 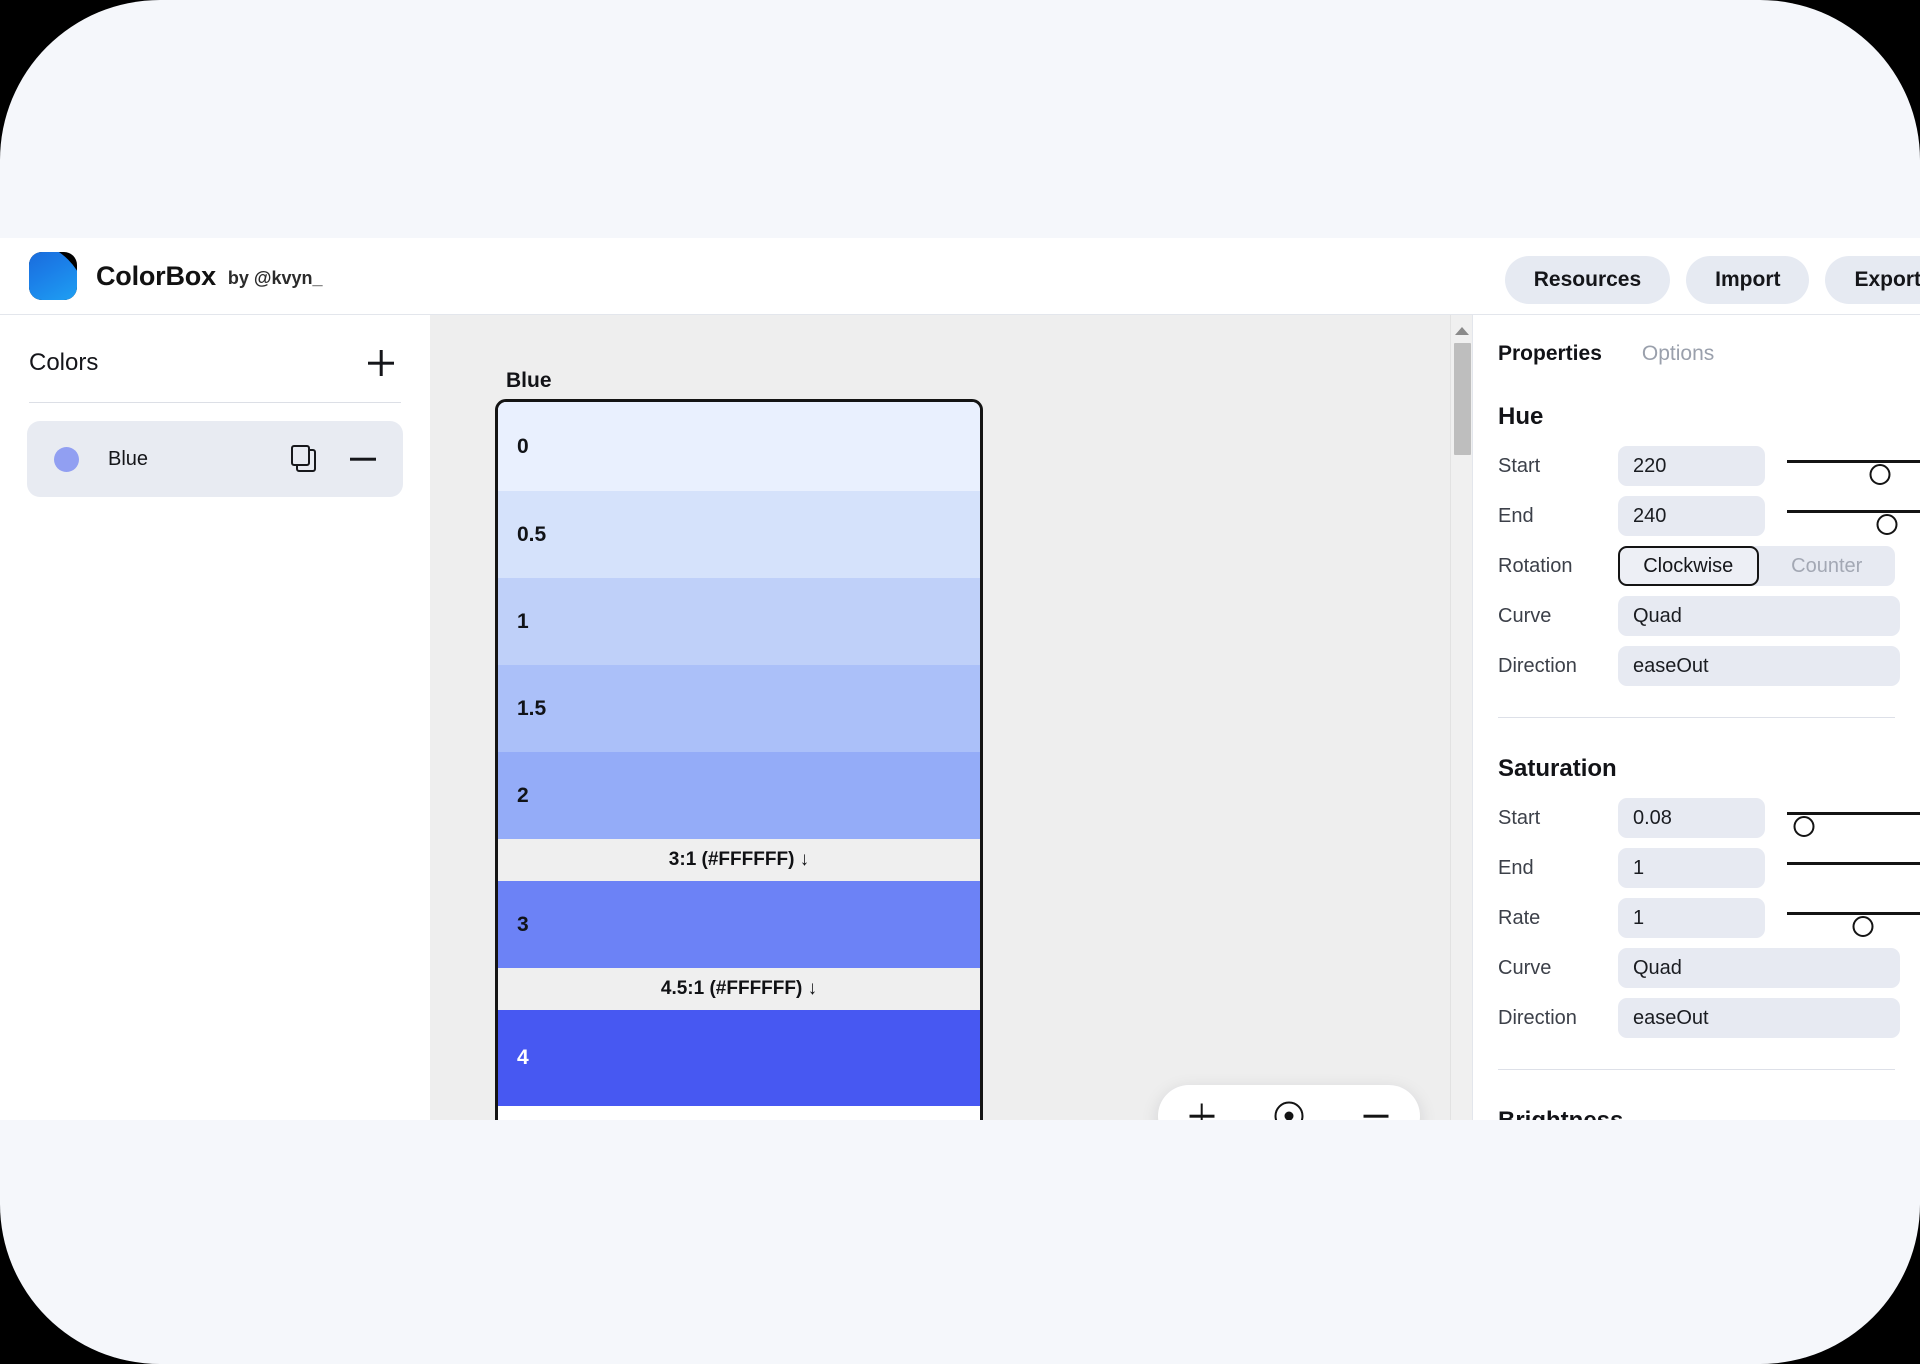 I want to click on zoom-out-button, so click(x=1376, y=1106).